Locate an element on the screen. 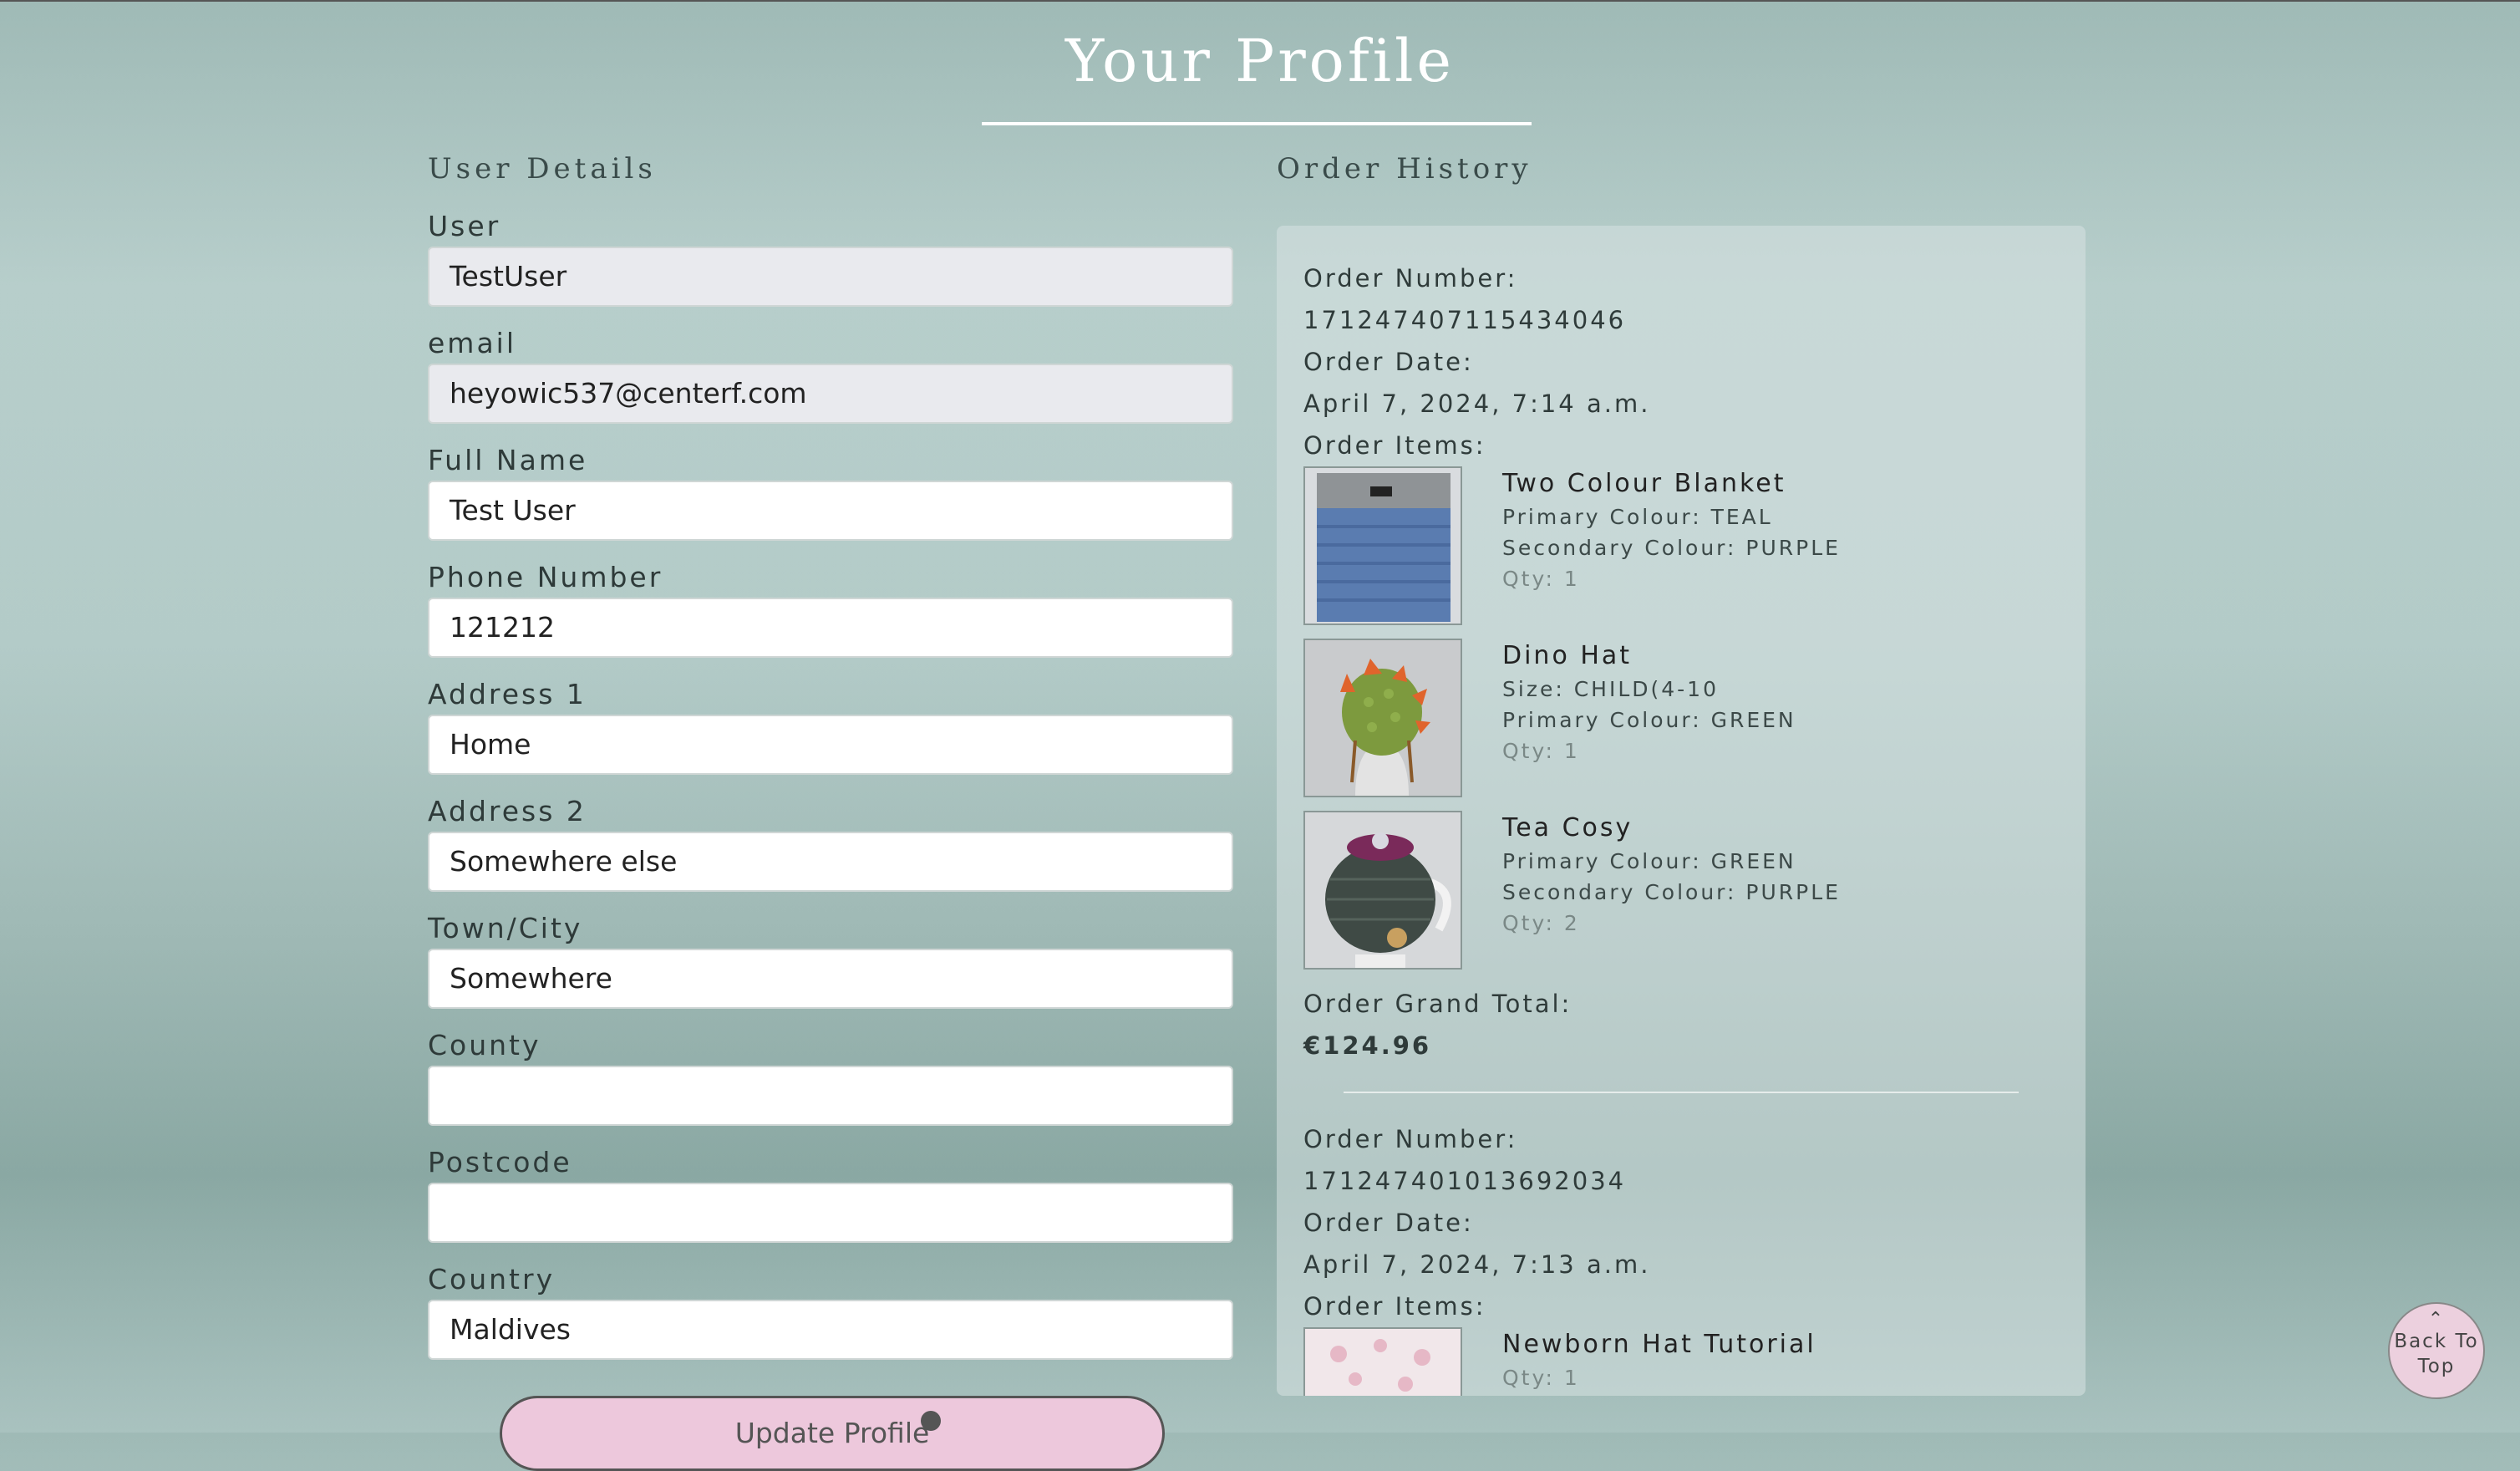 This screenshot has width=2520, height=1471. town-city-label: Town/City is located at coordinates (505, 928).